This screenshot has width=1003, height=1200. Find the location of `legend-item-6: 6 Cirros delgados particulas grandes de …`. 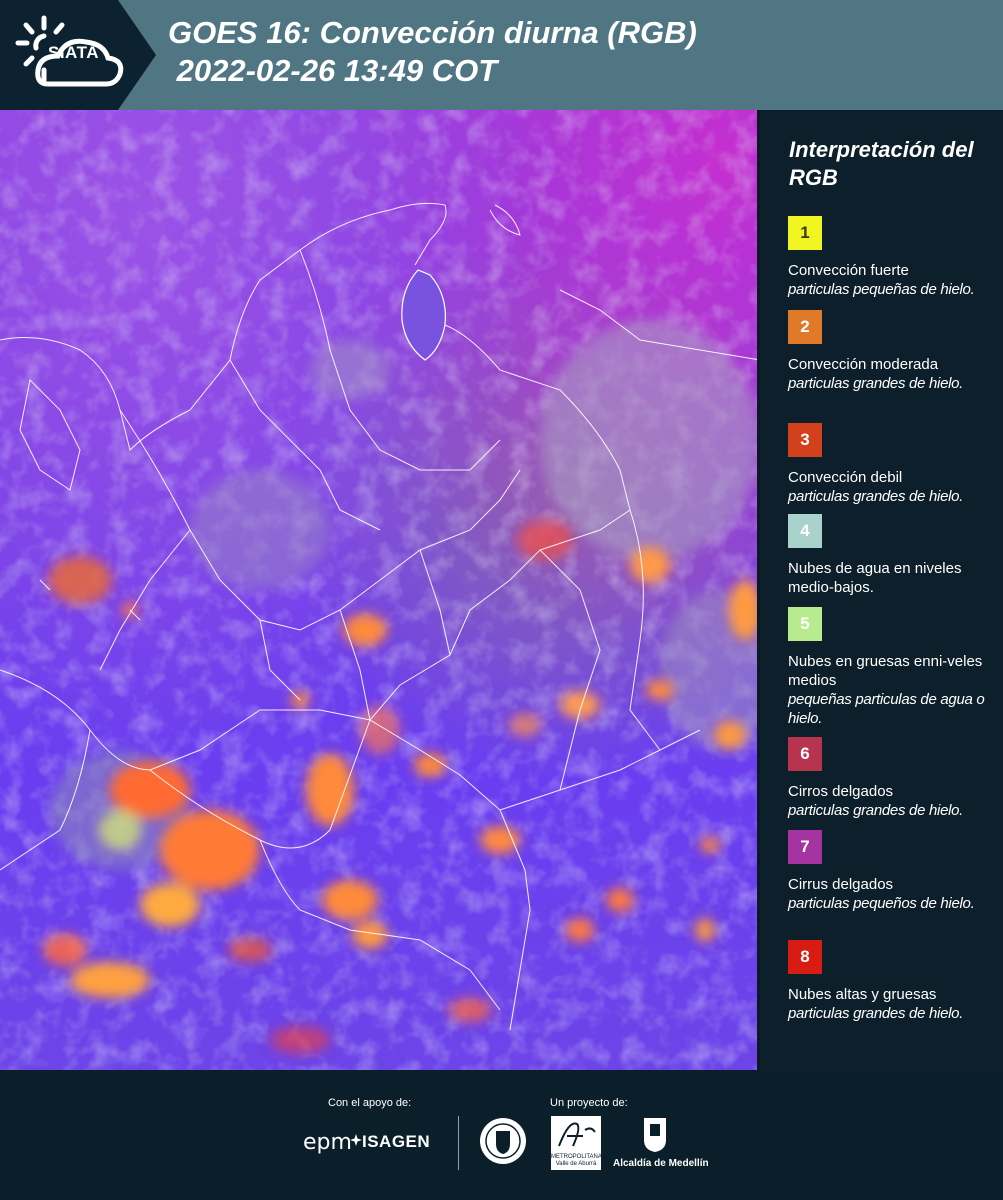

legend-item-6: 6 Cirros delgados particulas grandes de … is located at coordinates (892, 778).